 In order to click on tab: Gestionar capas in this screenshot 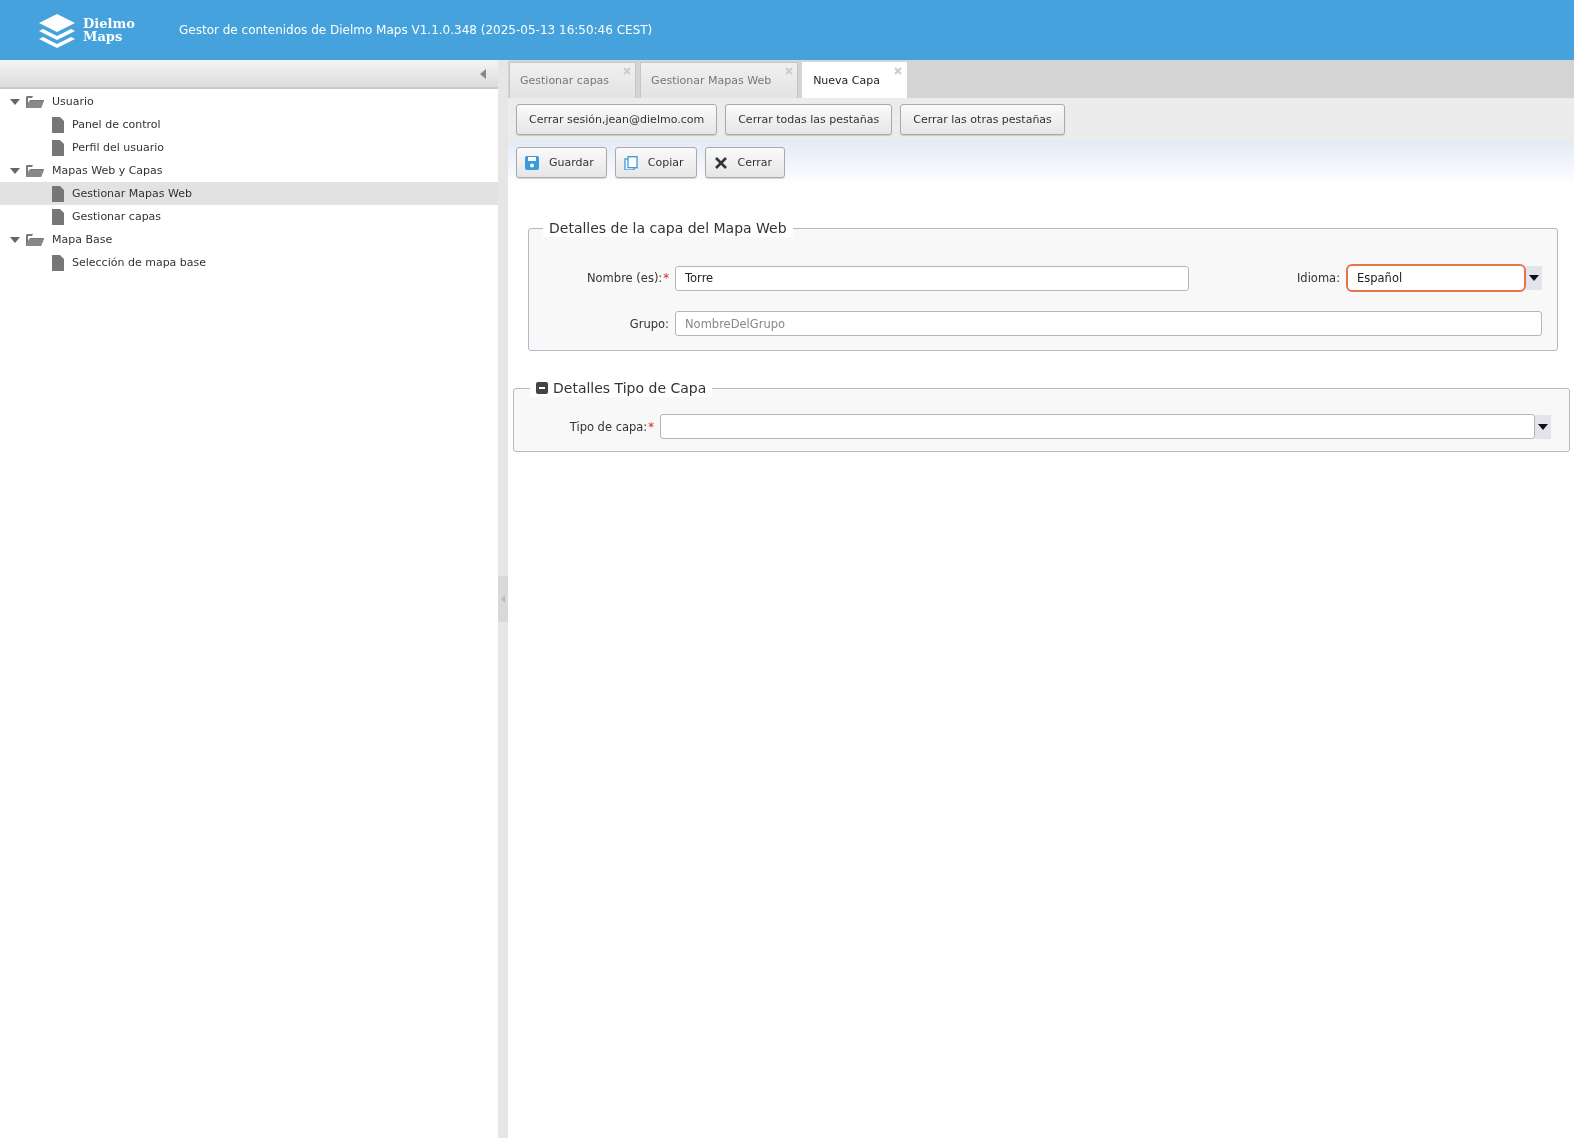, I will do `click(573, 80)`.